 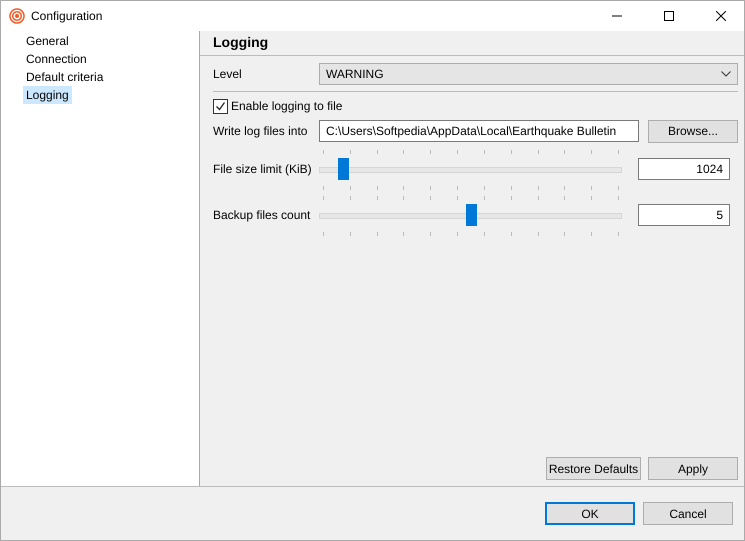 What do you see at coordinates (17, 16) in the screenshot?
I see `app-logo-icon` at bounding box center [17, 16].